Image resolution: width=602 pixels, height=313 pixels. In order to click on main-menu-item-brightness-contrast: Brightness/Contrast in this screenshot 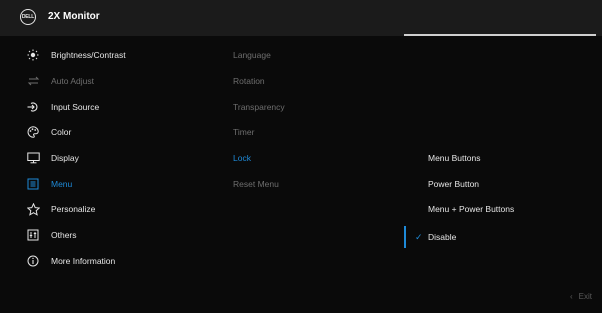, I will do `click(100, 55)`.